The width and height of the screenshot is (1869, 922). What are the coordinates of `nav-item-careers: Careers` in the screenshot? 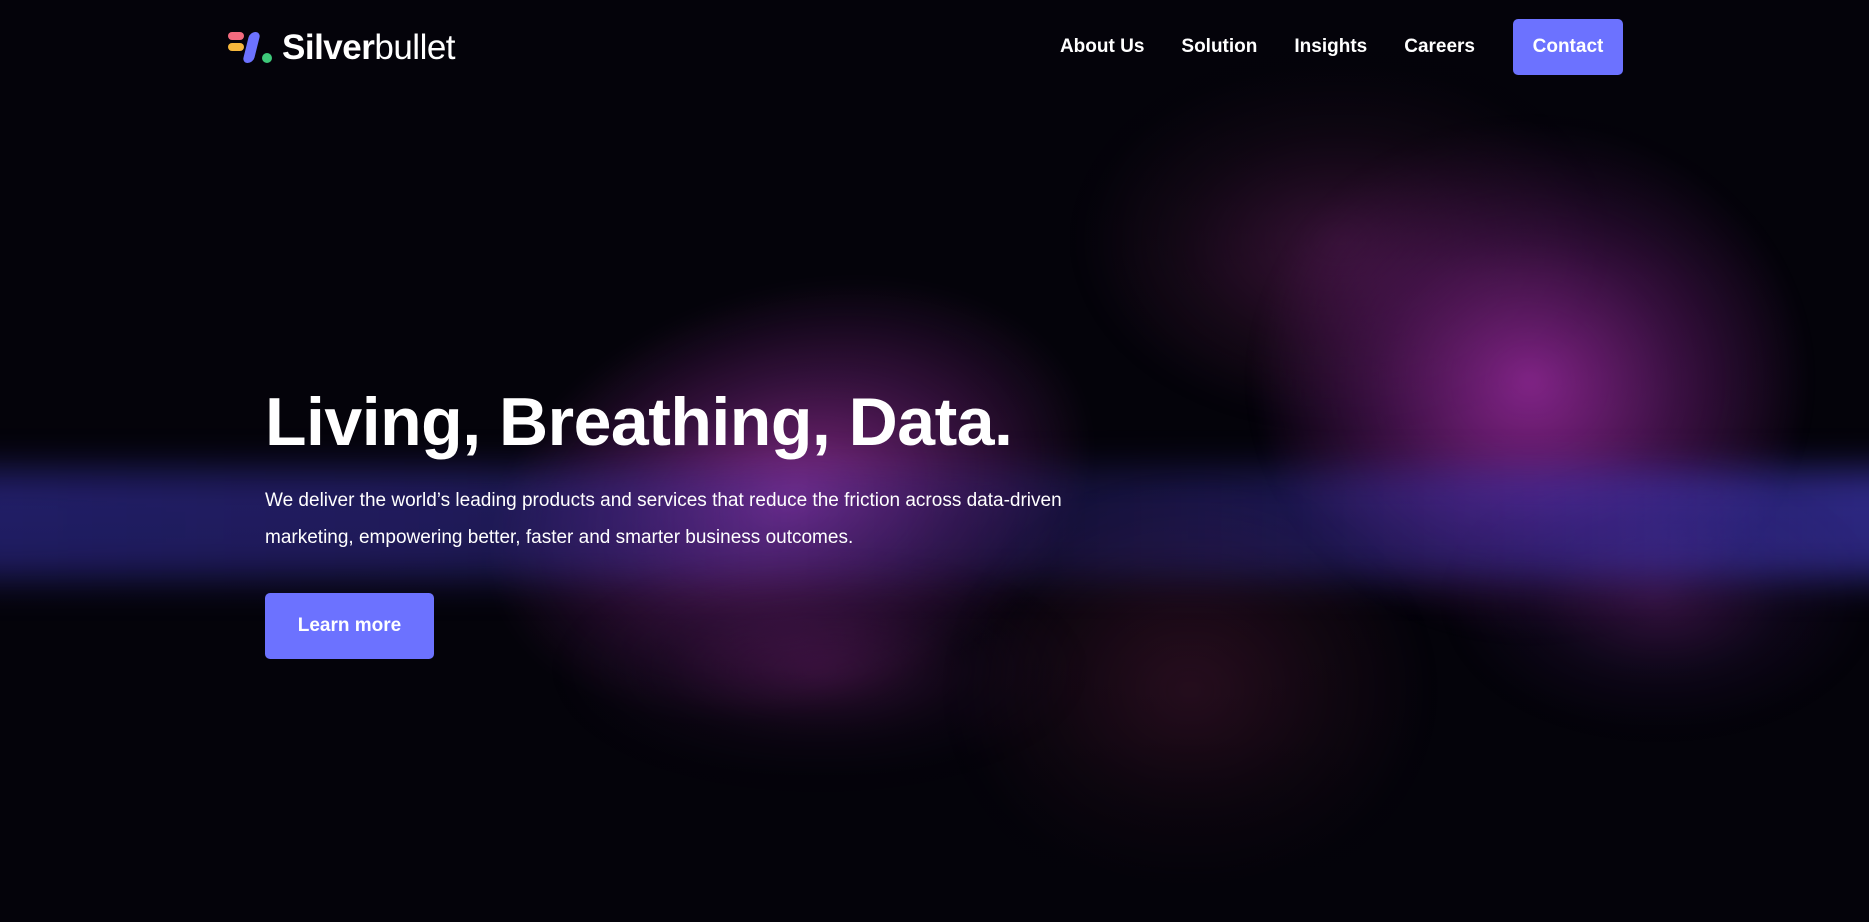 It's located at (1439, 47).